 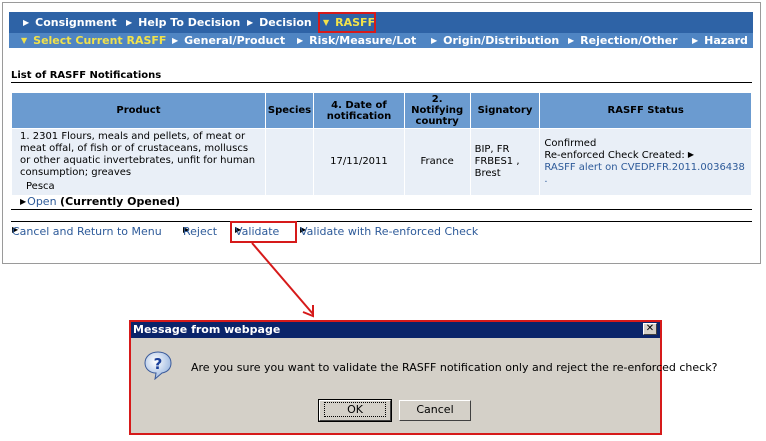 What do you see at coordinates (395, 330) in the screenshot?
I see `dialog-title-bar: Message from webpage ✕` at bounding box center [395, 330].